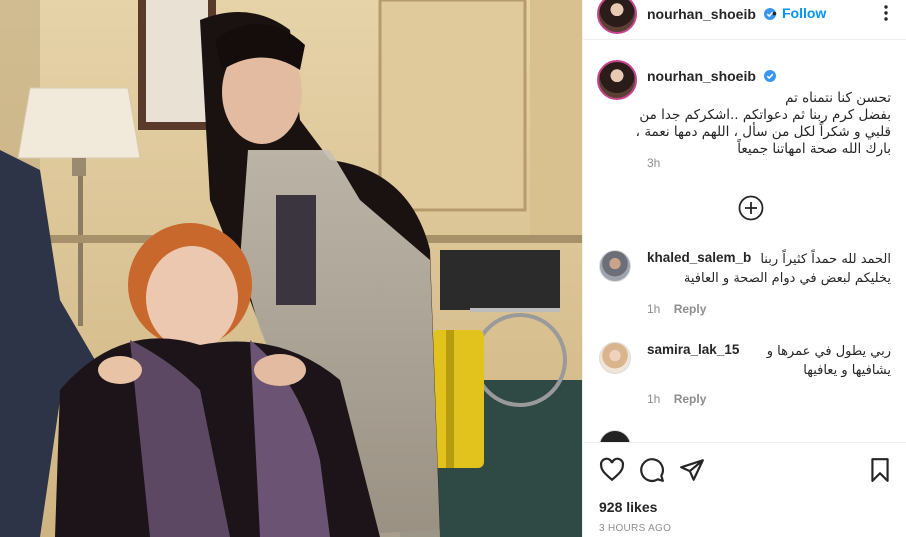 This screenshot has height=537, width=906. Describe the element at coordinates (653, 163) in the screenshot. I see `caption-time: 3h` at that location.